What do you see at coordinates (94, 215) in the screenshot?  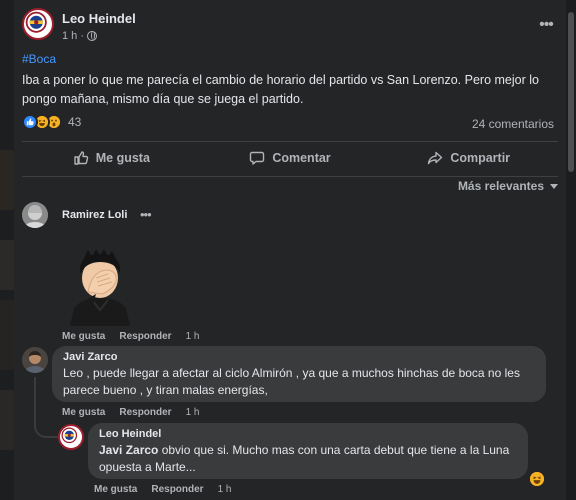 I see `comment-author-name: Ramirez Loli` at bounding box center [94, 215].